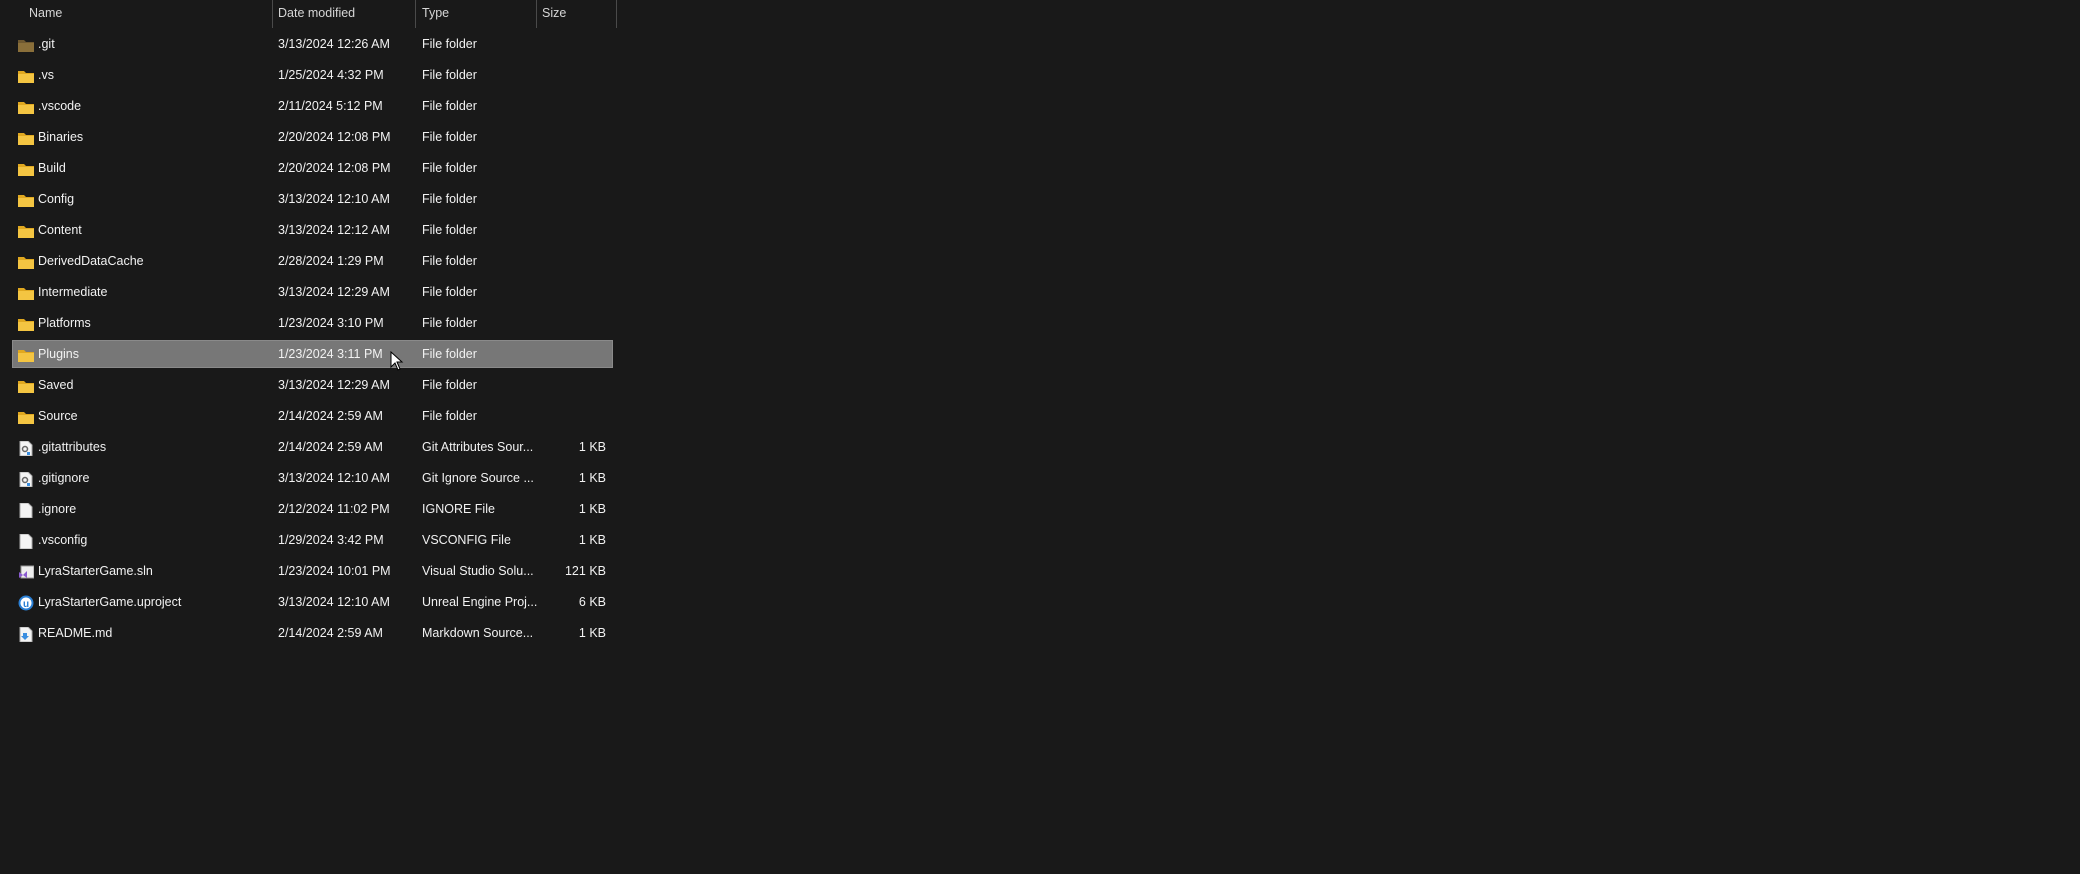 The height and width of the screenshot is (874, 2080). Describe the element at coordinates (397, 361) in the screenshot. I see `mouse-cursor-icon` at that location.